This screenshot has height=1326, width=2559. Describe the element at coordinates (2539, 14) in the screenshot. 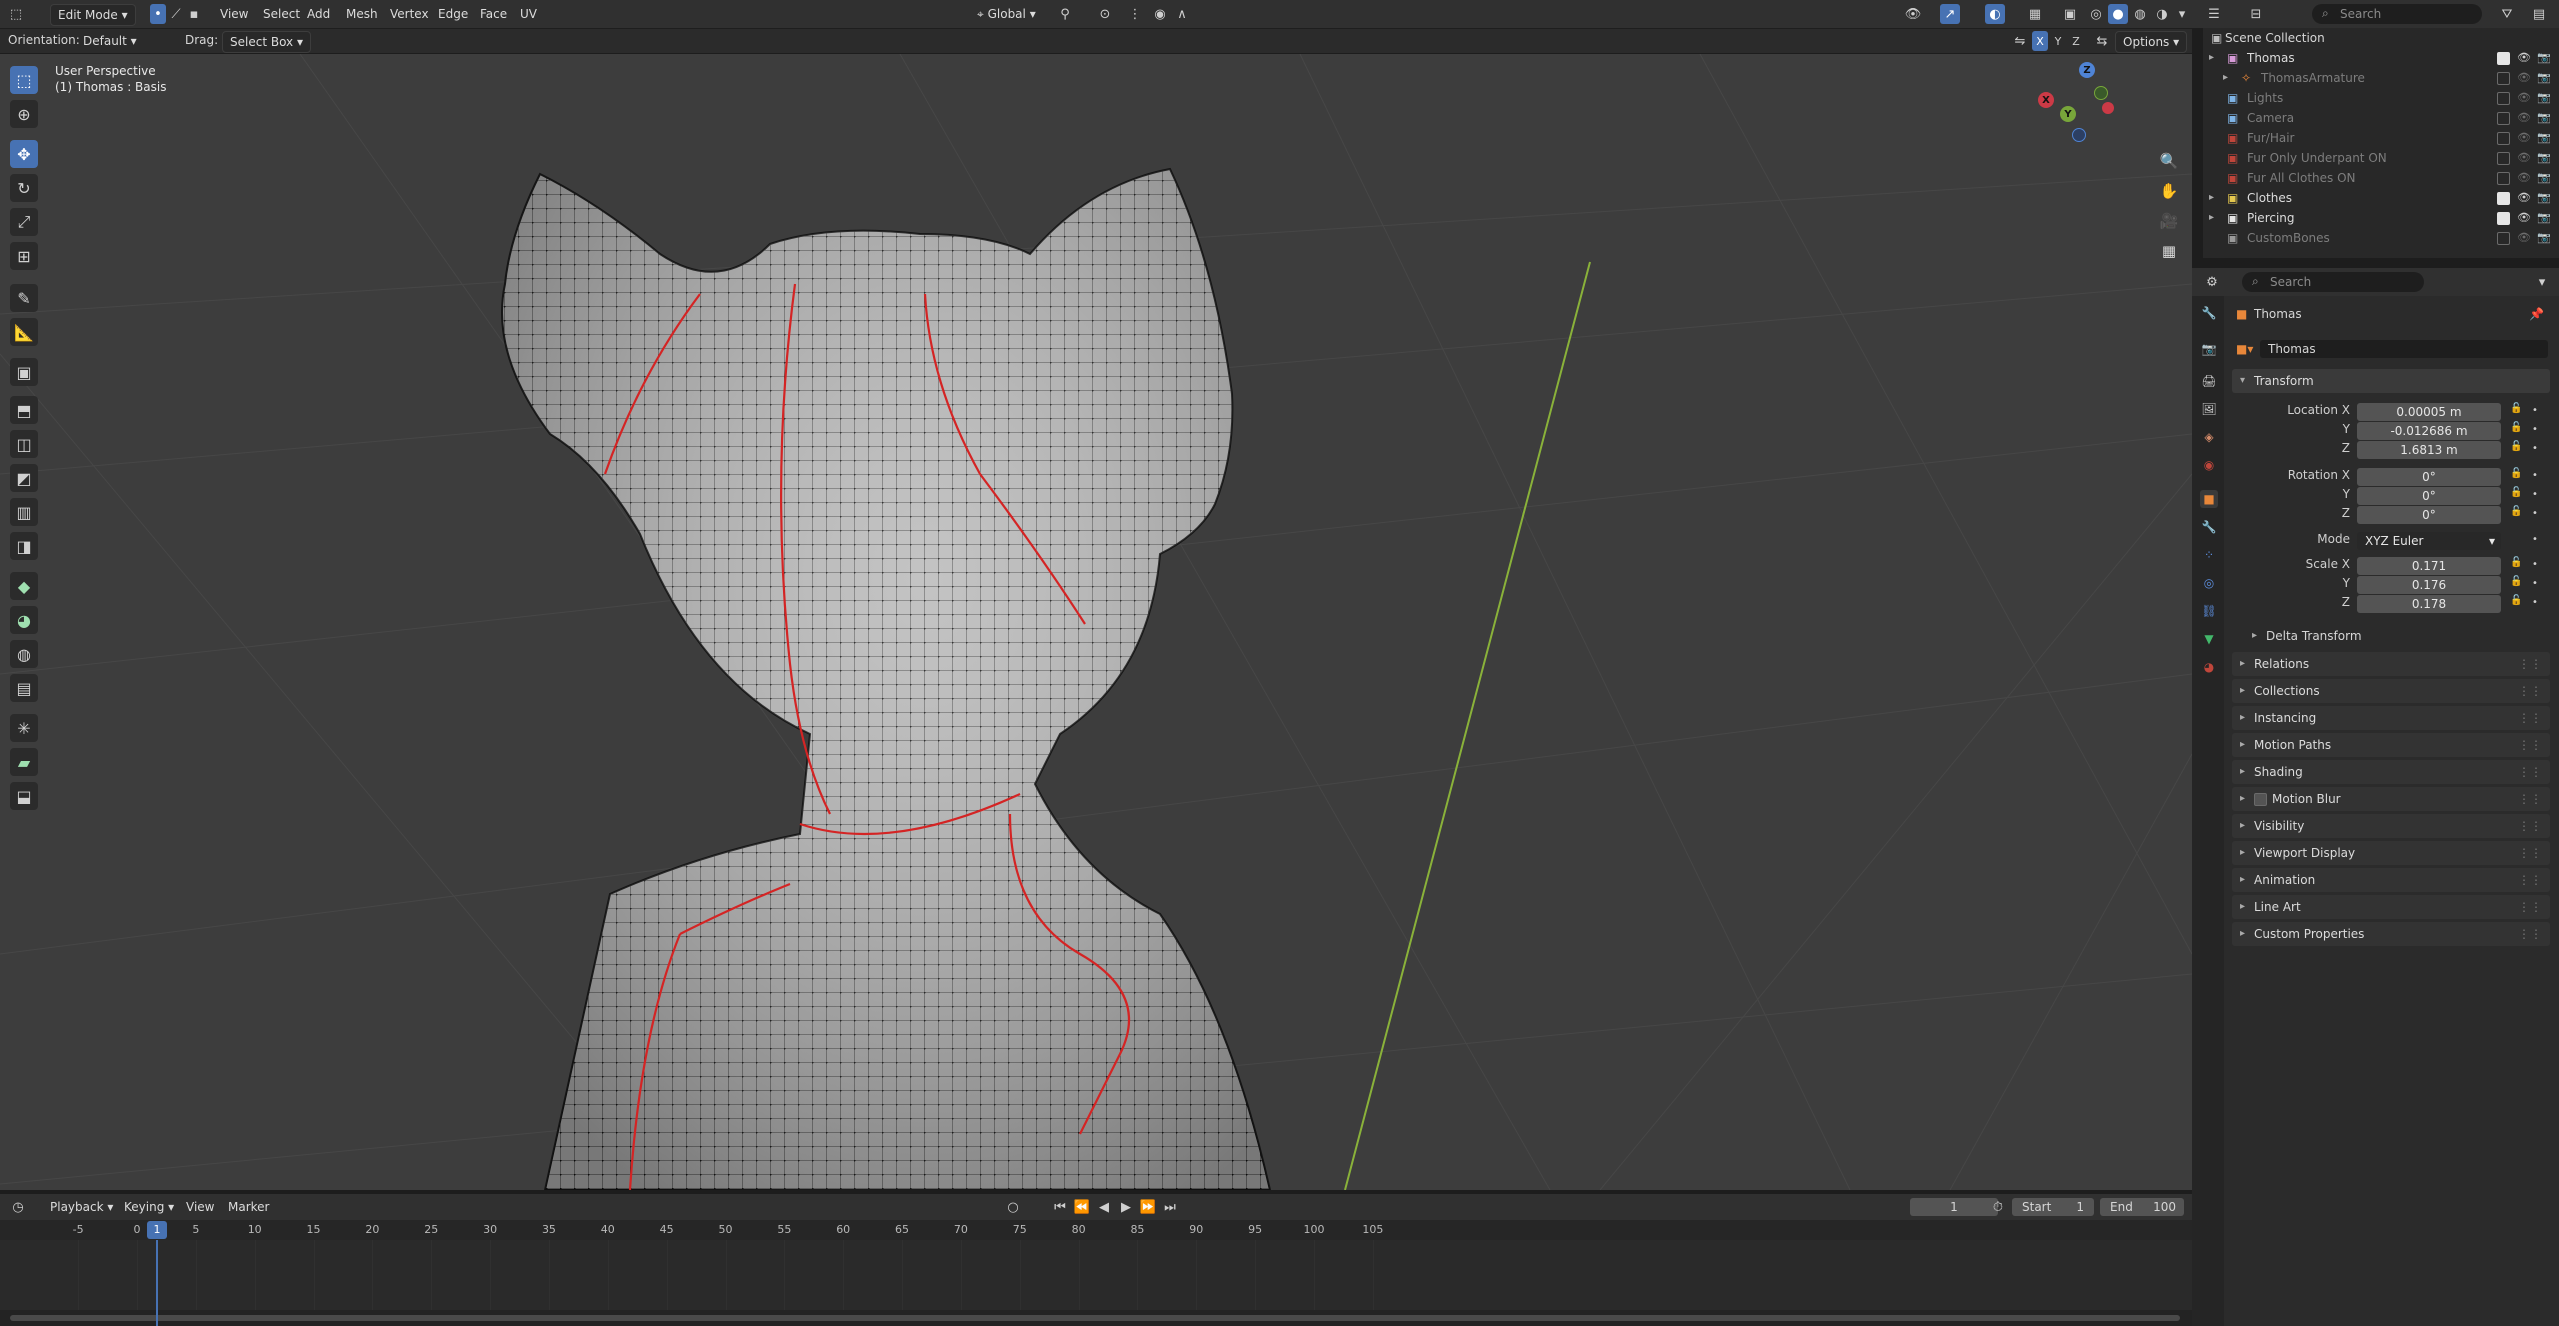

I see `new-collection-icon: ▤` at that location.